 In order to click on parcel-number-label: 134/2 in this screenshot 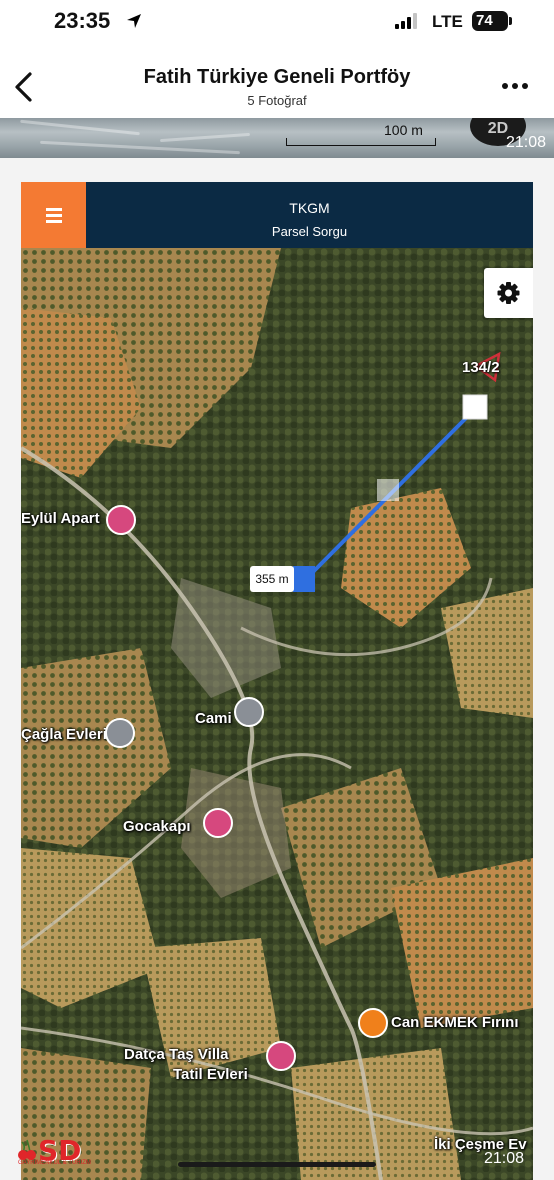, I will do `click(481, 367)`.